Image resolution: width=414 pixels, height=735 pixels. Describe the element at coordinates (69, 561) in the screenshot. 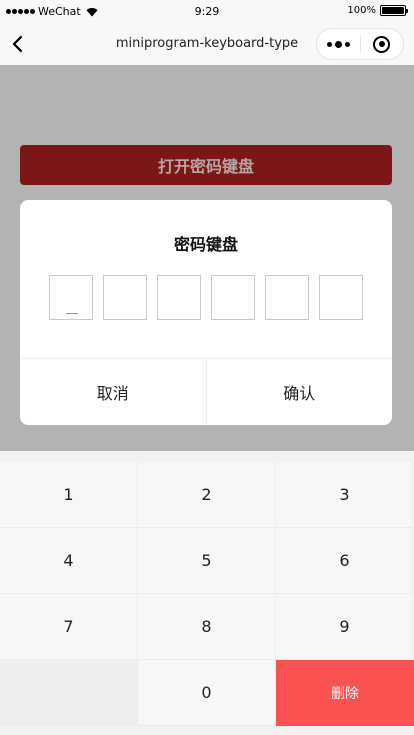

I see `key-4: 4` at that location.